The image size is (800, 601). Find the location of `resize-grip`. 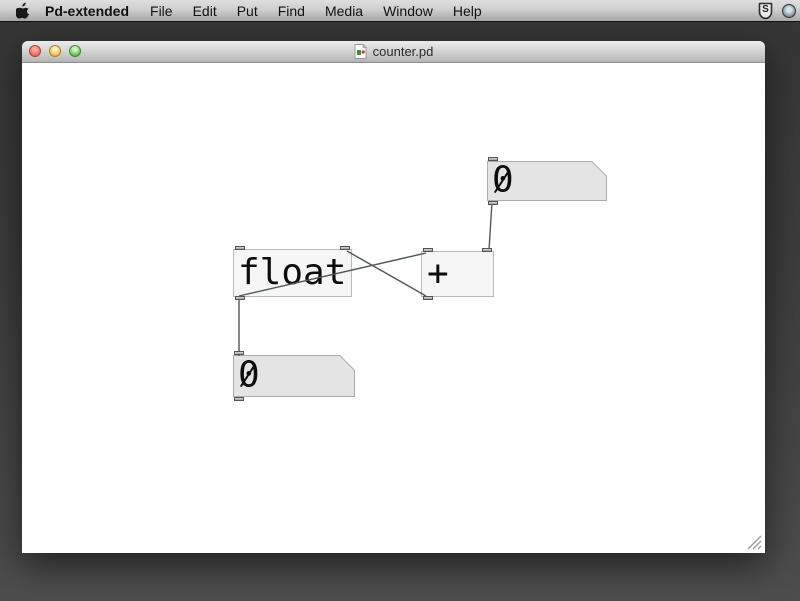

resize-grip is located at coordinates (754, 542).